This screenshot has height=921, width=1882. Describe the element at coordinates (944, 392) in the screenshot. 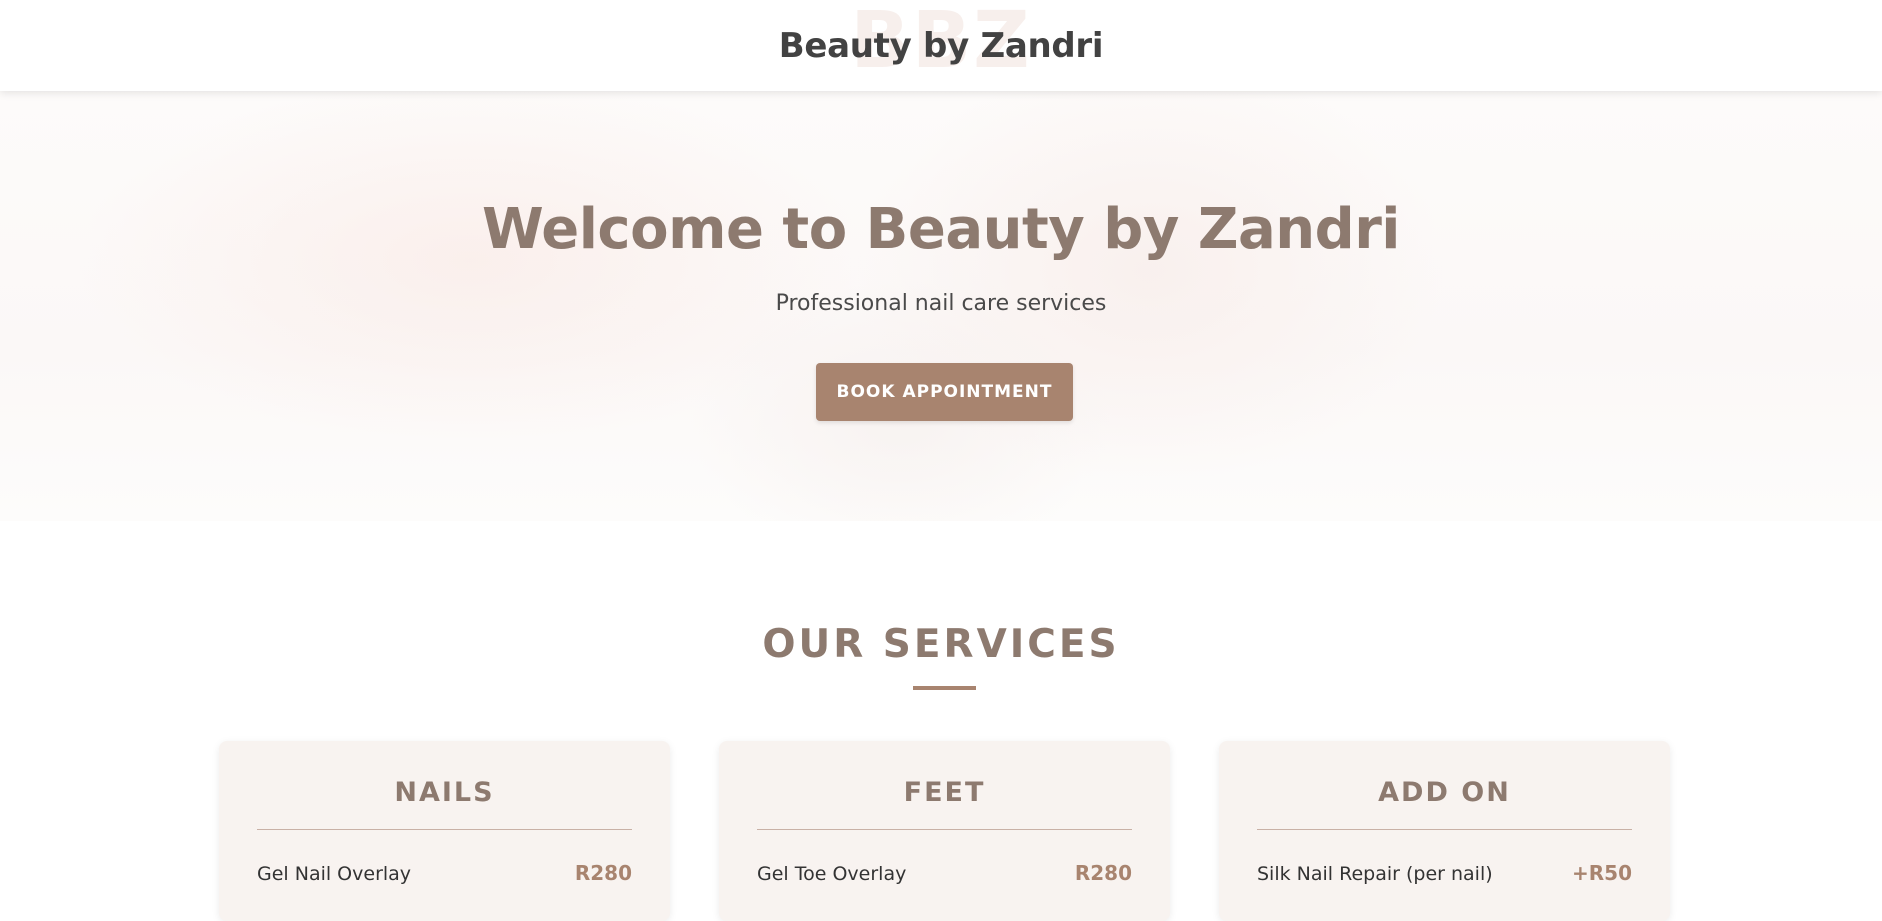

I see `book-appointment-button: BOOK APPOINTMENT` at that location.